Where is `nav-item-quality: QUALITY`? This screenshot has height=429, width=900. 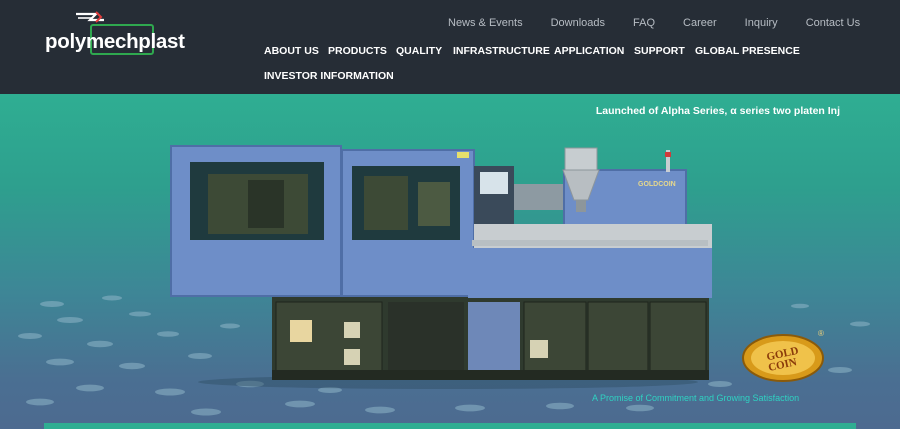 nav-item-quality: QUALITY is located at coordinates (419, 51).